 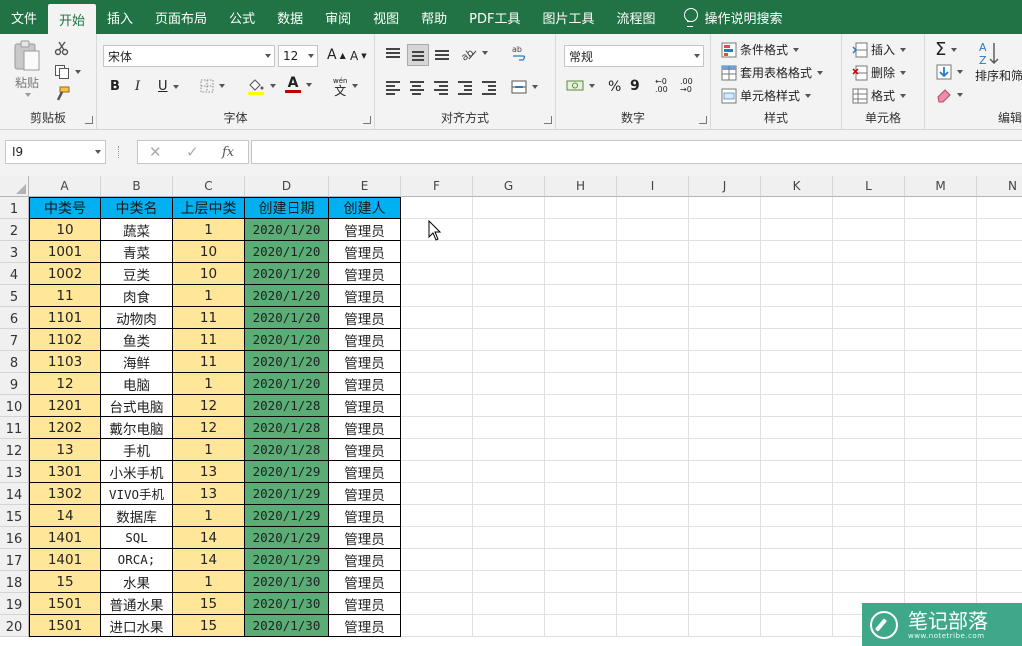 What do you see at coordinates (137, 274) in the screenshot?
I see `table-cell: 豆类` at bounding box center [137, 274].